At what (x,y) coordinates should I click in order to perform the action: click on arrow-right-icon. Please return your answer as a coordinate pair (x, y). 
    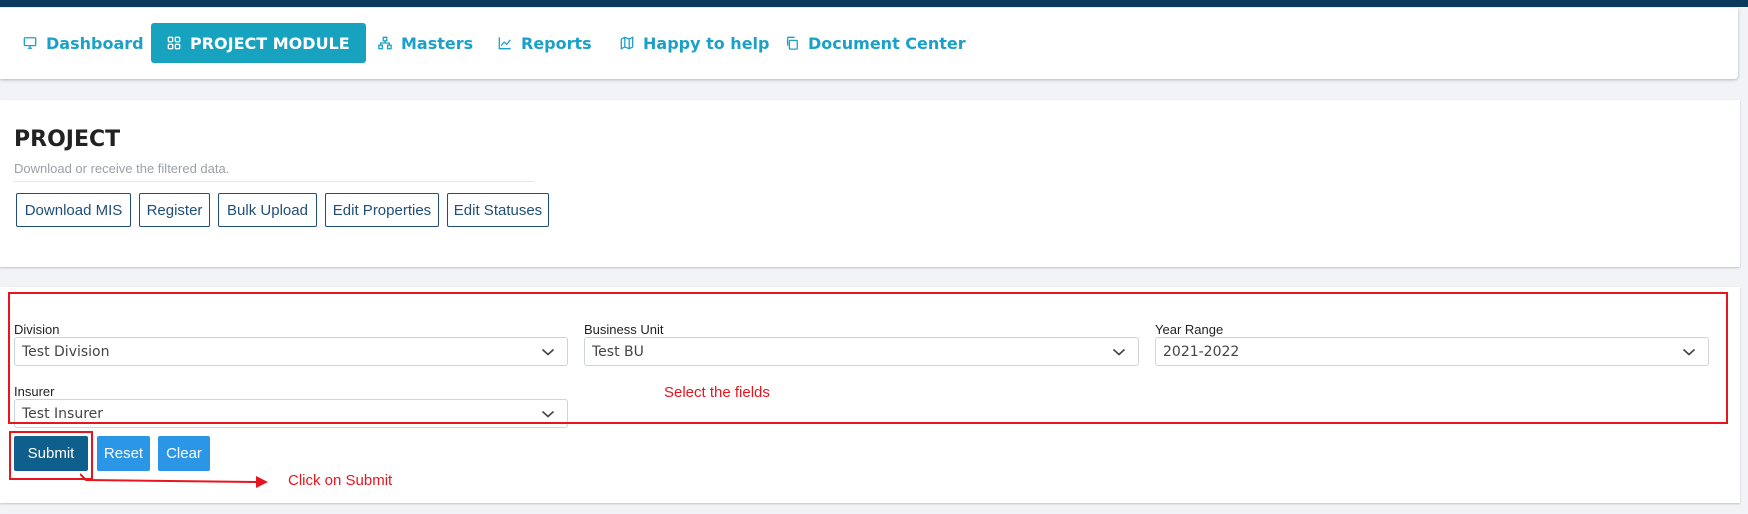
    Looking at the image, I should click on (174, 480).